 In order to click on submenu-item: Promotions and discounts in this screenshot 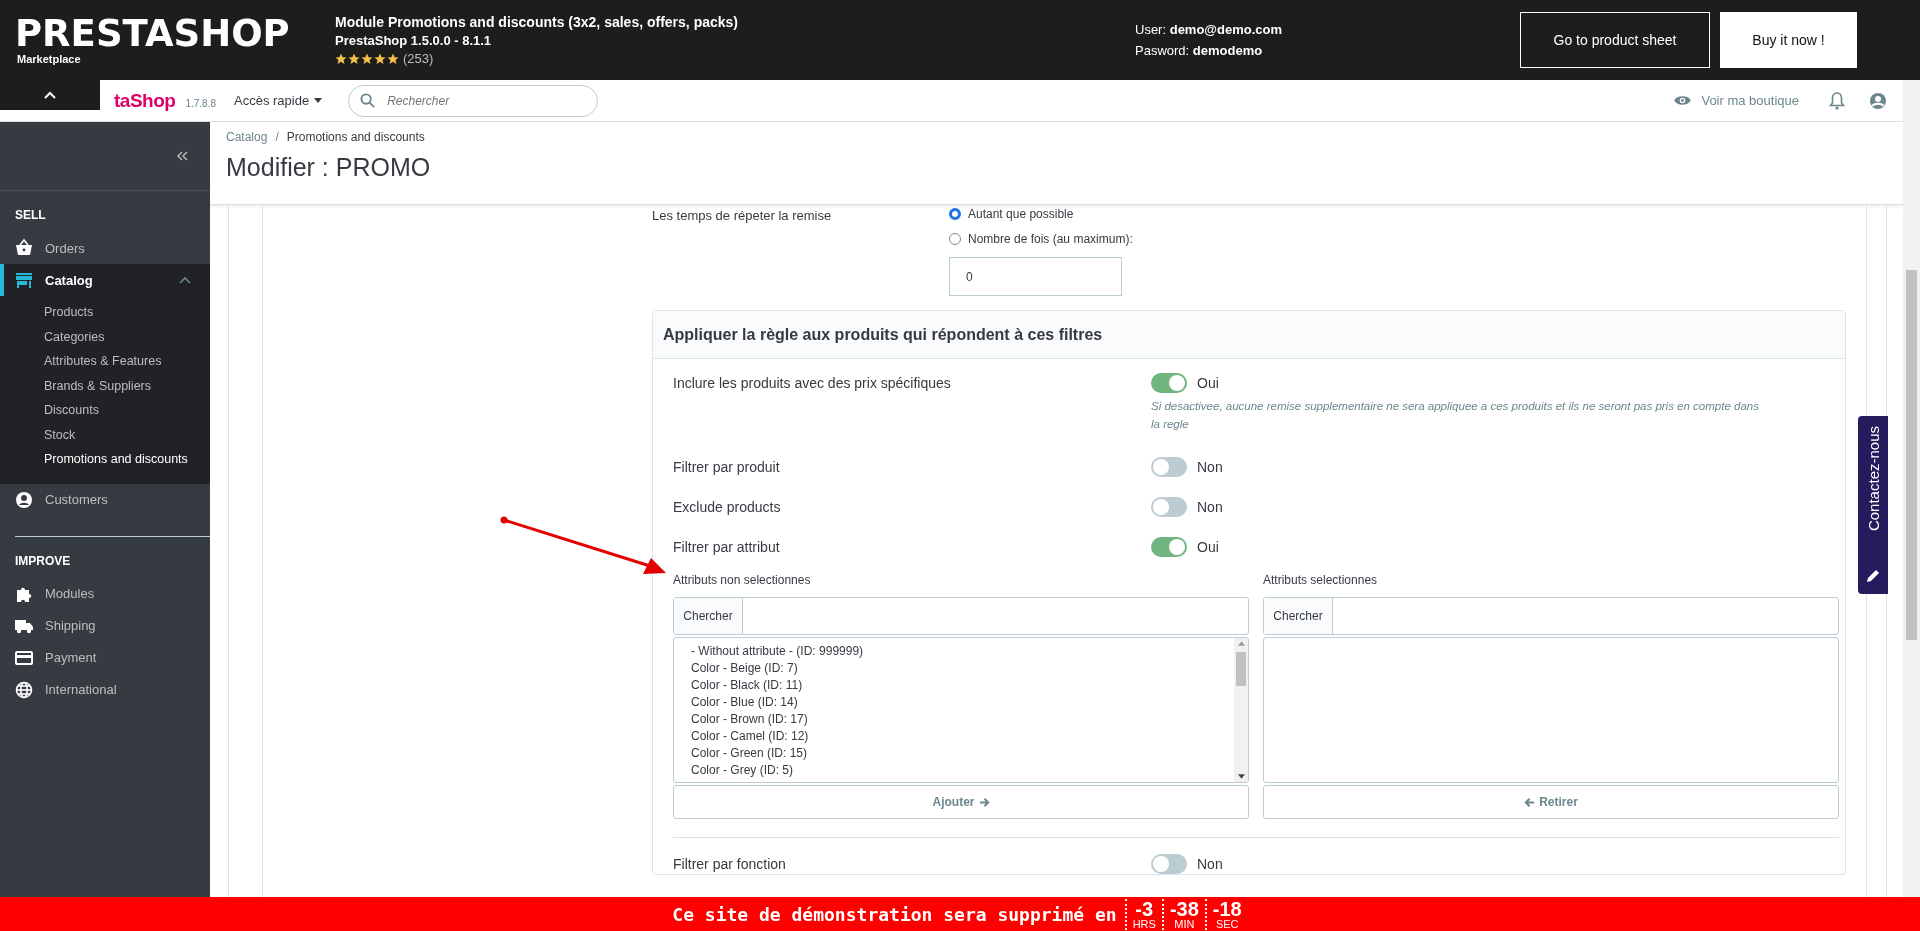, I will do `click(105, 459)`.